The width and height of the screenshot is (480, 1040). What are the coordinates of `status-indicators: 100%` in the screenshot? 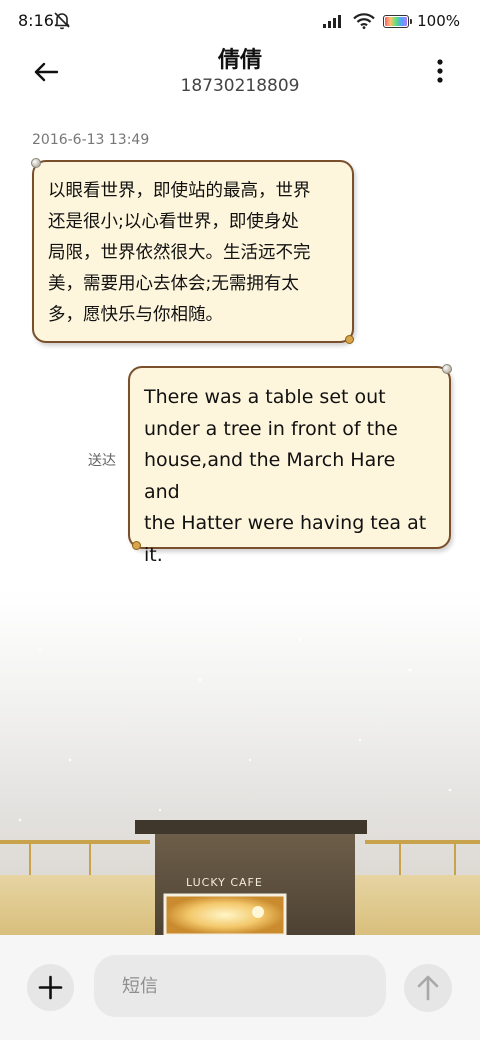 It's located at (391, 21).